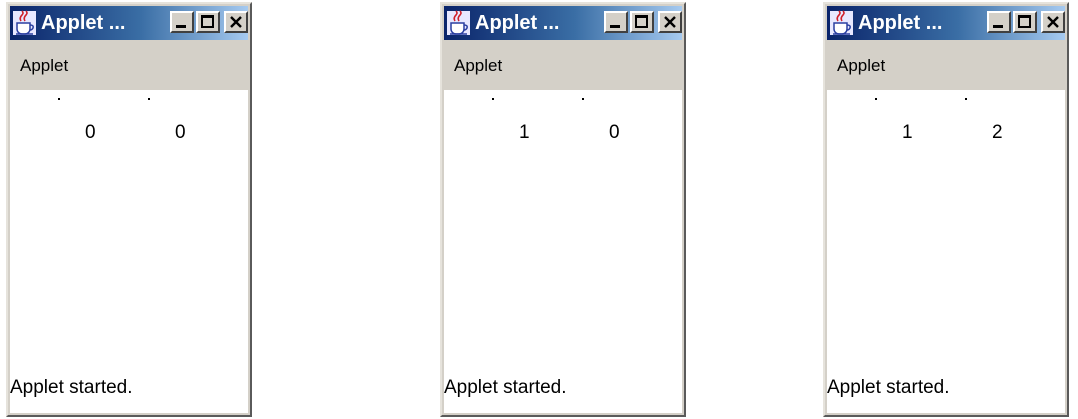 The image size is (1078, 419). What do you see at coordinates (90, 132) in the screenshot?
I see `counter-value-1: 0` at bounding box center [90, 132].